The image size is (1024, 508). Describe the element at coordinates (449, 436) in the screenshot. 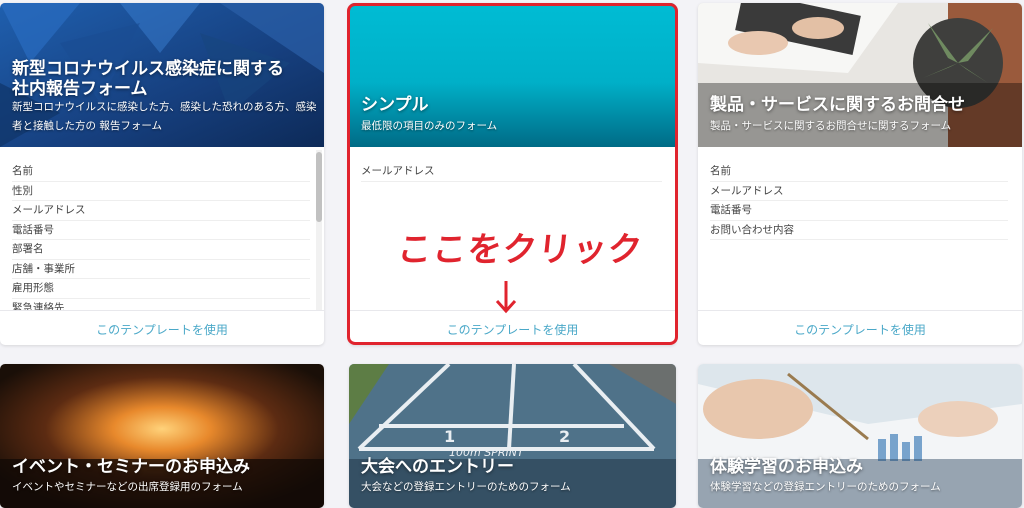

I see `lane-1-label: 1` at that location.